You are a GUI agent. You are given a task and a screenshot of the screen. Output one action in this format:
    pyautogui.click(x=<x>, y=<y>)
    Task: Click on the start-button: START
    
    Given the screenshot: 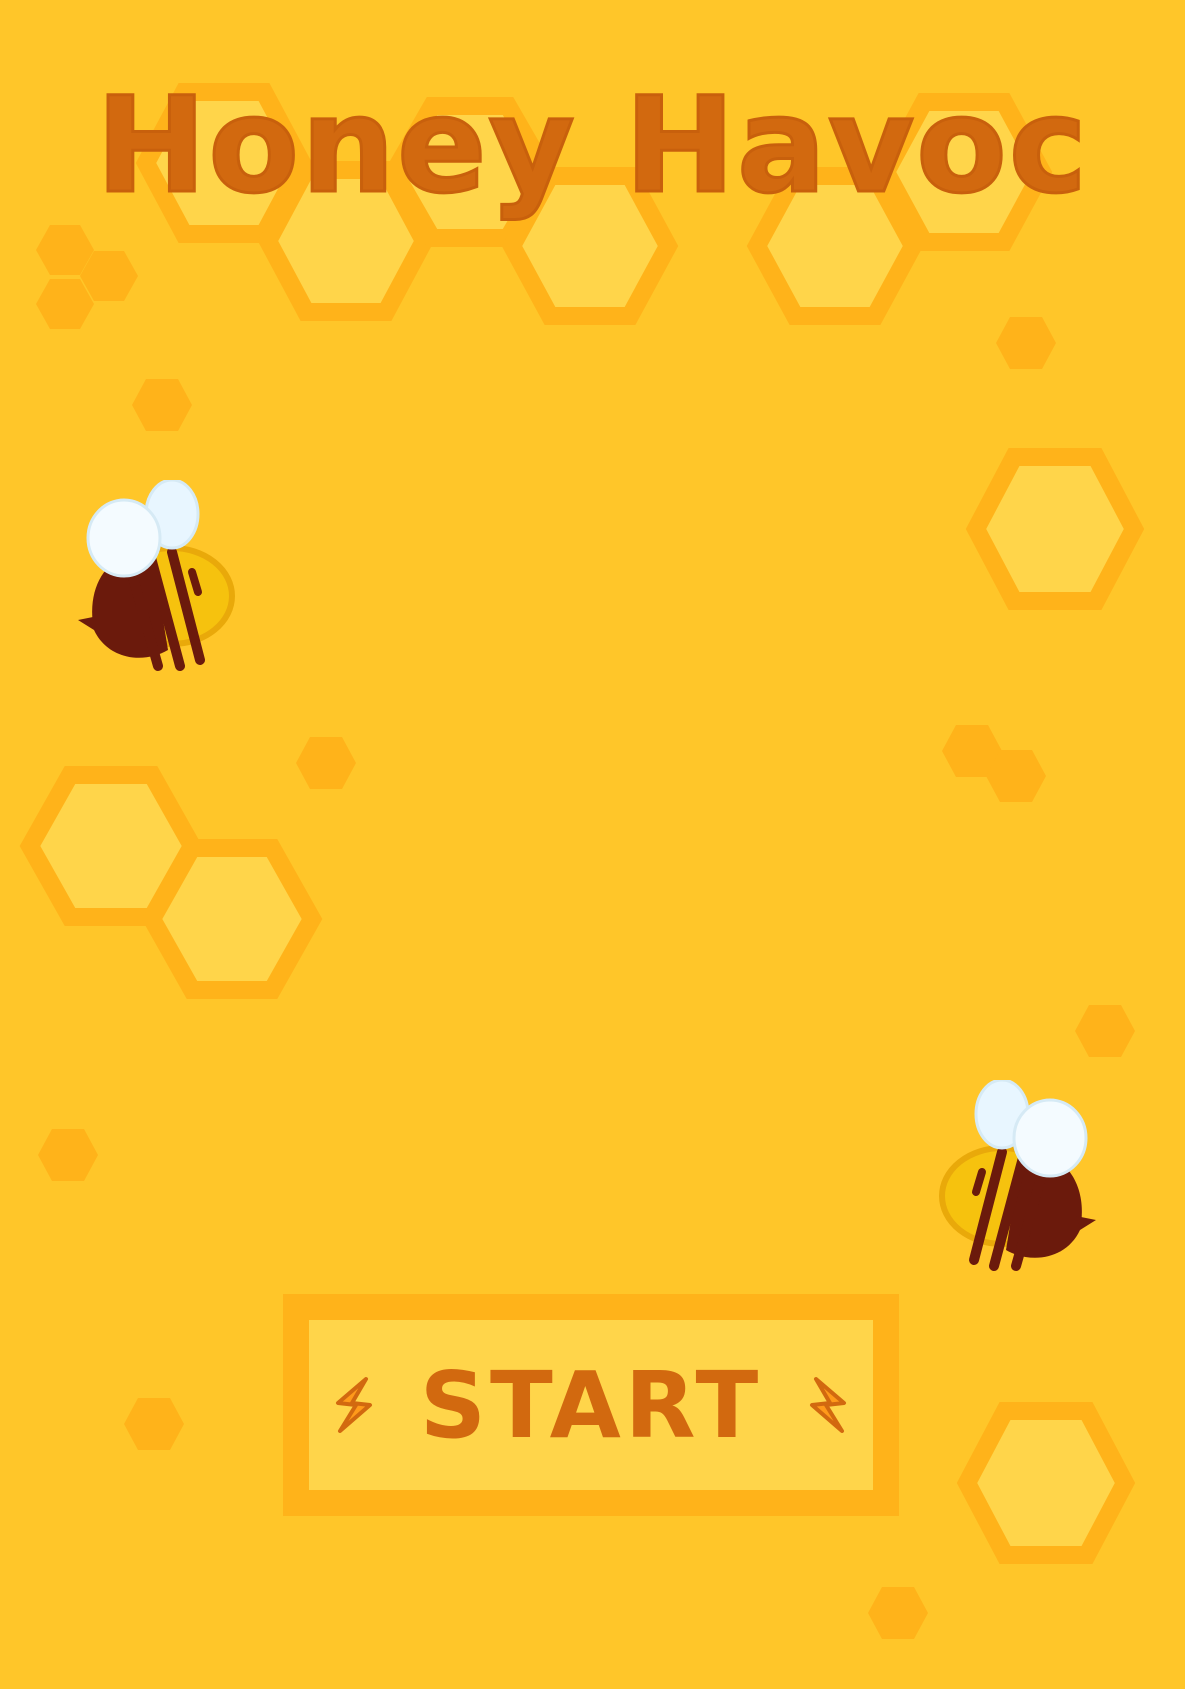 What is the action you would take?
    pyautogui.click(x=591, y=1405)
    